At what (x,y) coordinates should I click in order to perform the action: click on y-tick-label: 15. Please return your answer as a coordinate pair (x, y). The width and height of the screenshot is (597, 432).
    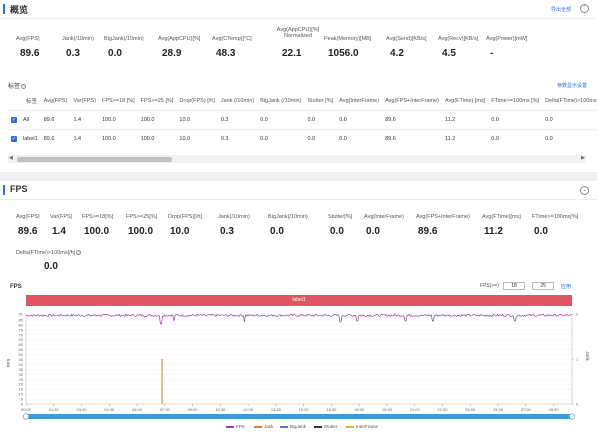
    Looking at the image, I should click on (21, 389).